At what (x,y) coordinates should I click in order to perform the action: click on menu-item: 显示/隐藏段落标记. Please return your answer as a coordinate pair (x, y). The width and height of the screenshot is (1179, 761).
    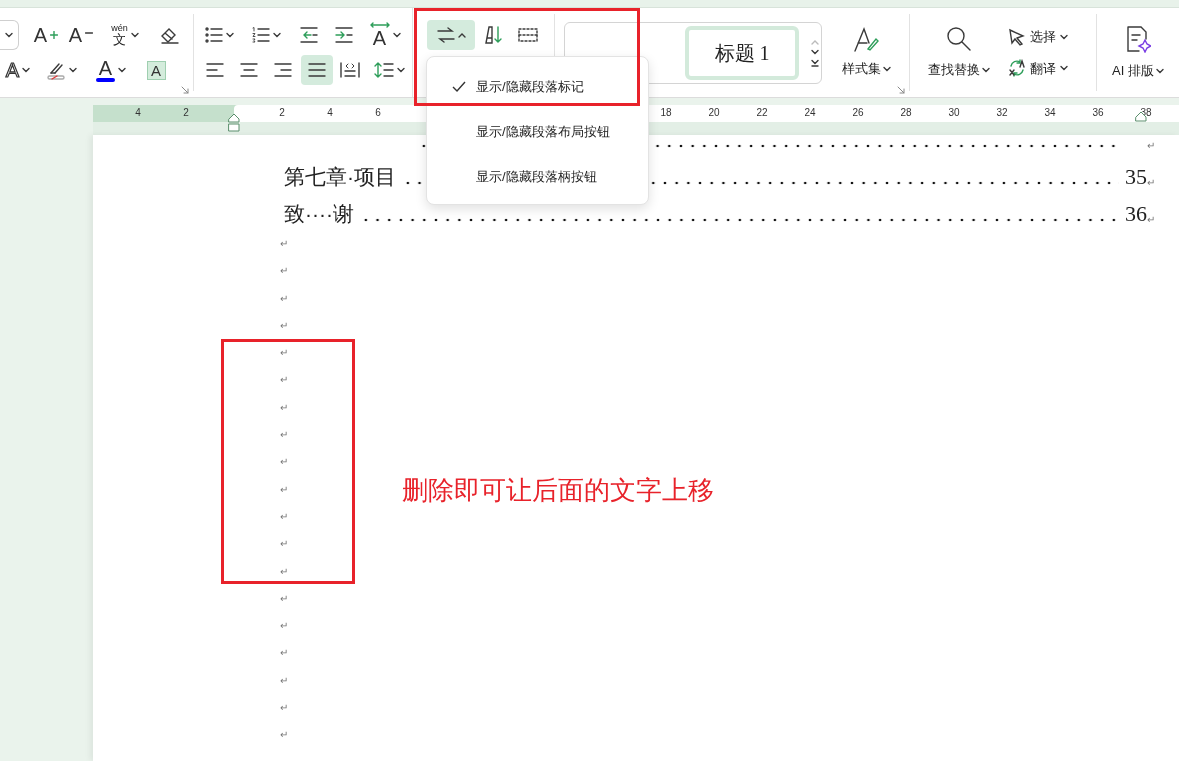
    Looking at the image, I should click on (537, 86).